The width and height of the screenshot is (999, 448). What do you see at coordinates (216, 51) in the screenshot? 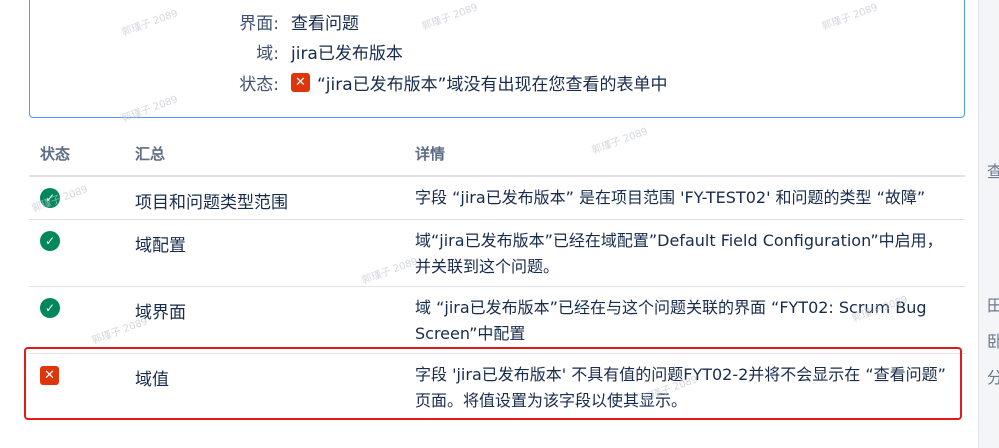
I see `field-row: 域: jira已发布版本` at bounding box center [216, 51].